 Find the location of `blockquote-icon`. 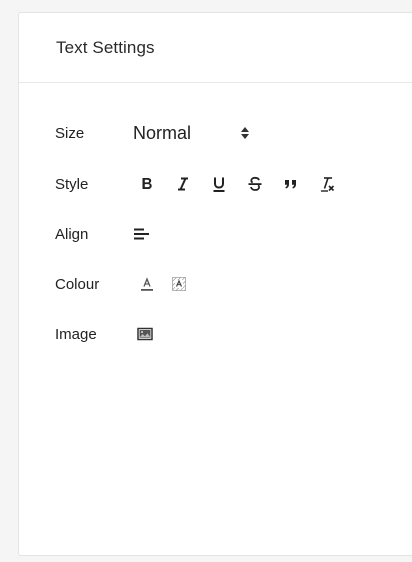

blockquote-icon is located at coordinates (290, 184).